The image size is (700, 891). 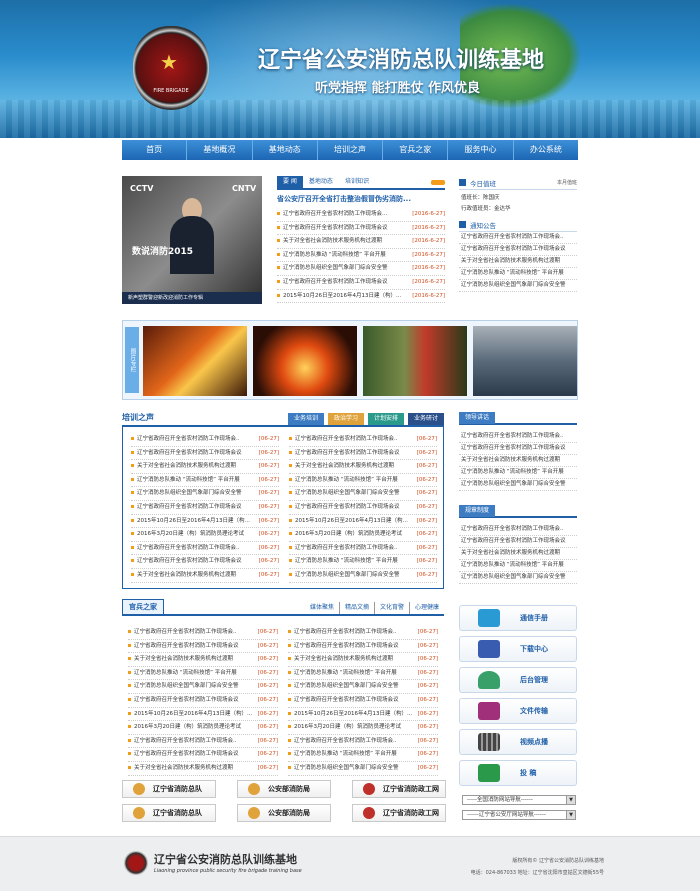 What do you see at coordinates (305, 419) in the screenshot?
I see `training-tab-business: 业务培训` at bounding box center [305, 419].